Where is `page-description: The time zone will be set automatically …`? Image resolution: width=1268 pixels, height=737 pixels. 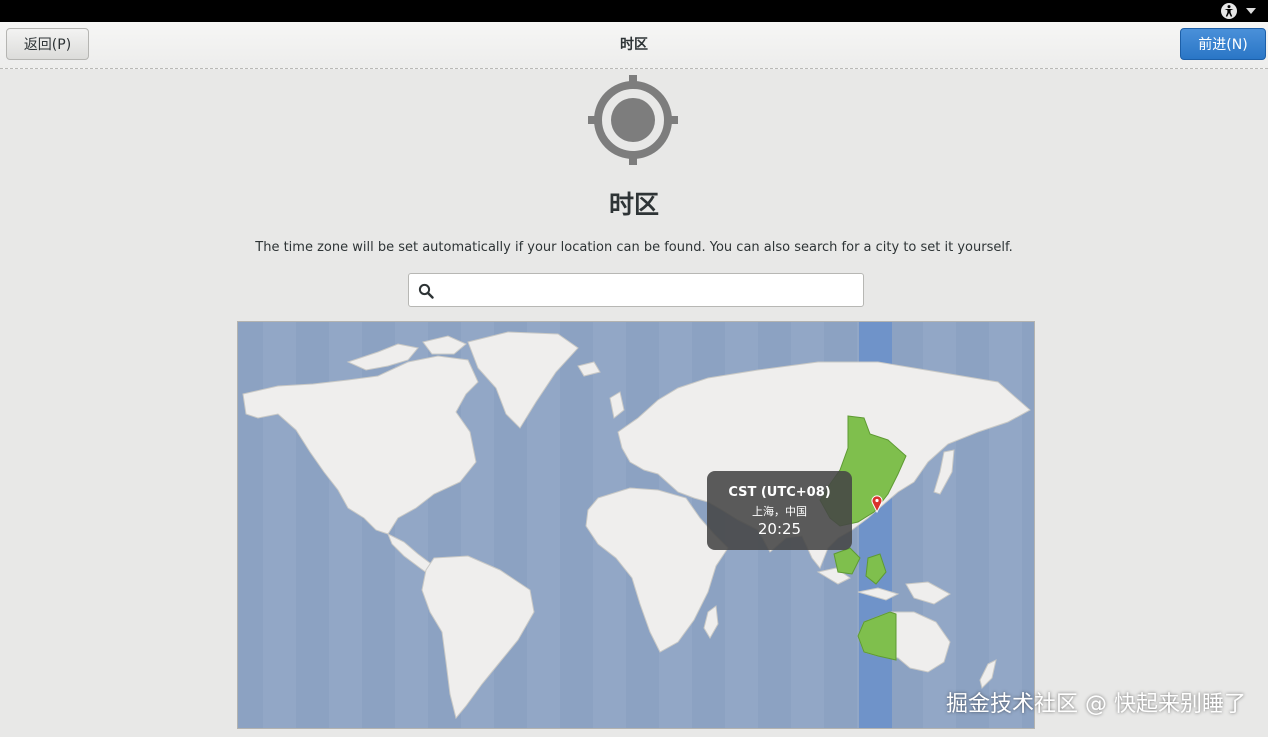 page-description: The time zone will be set automatically … is located at coordinates (634, 247).